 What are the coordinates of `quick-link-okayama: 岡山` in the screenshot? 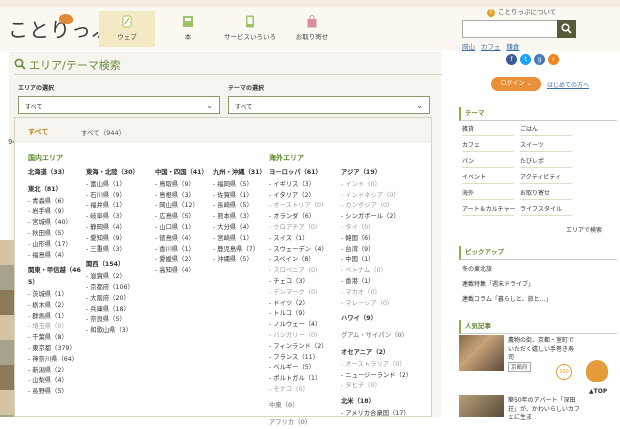 It's located at (468, 47).